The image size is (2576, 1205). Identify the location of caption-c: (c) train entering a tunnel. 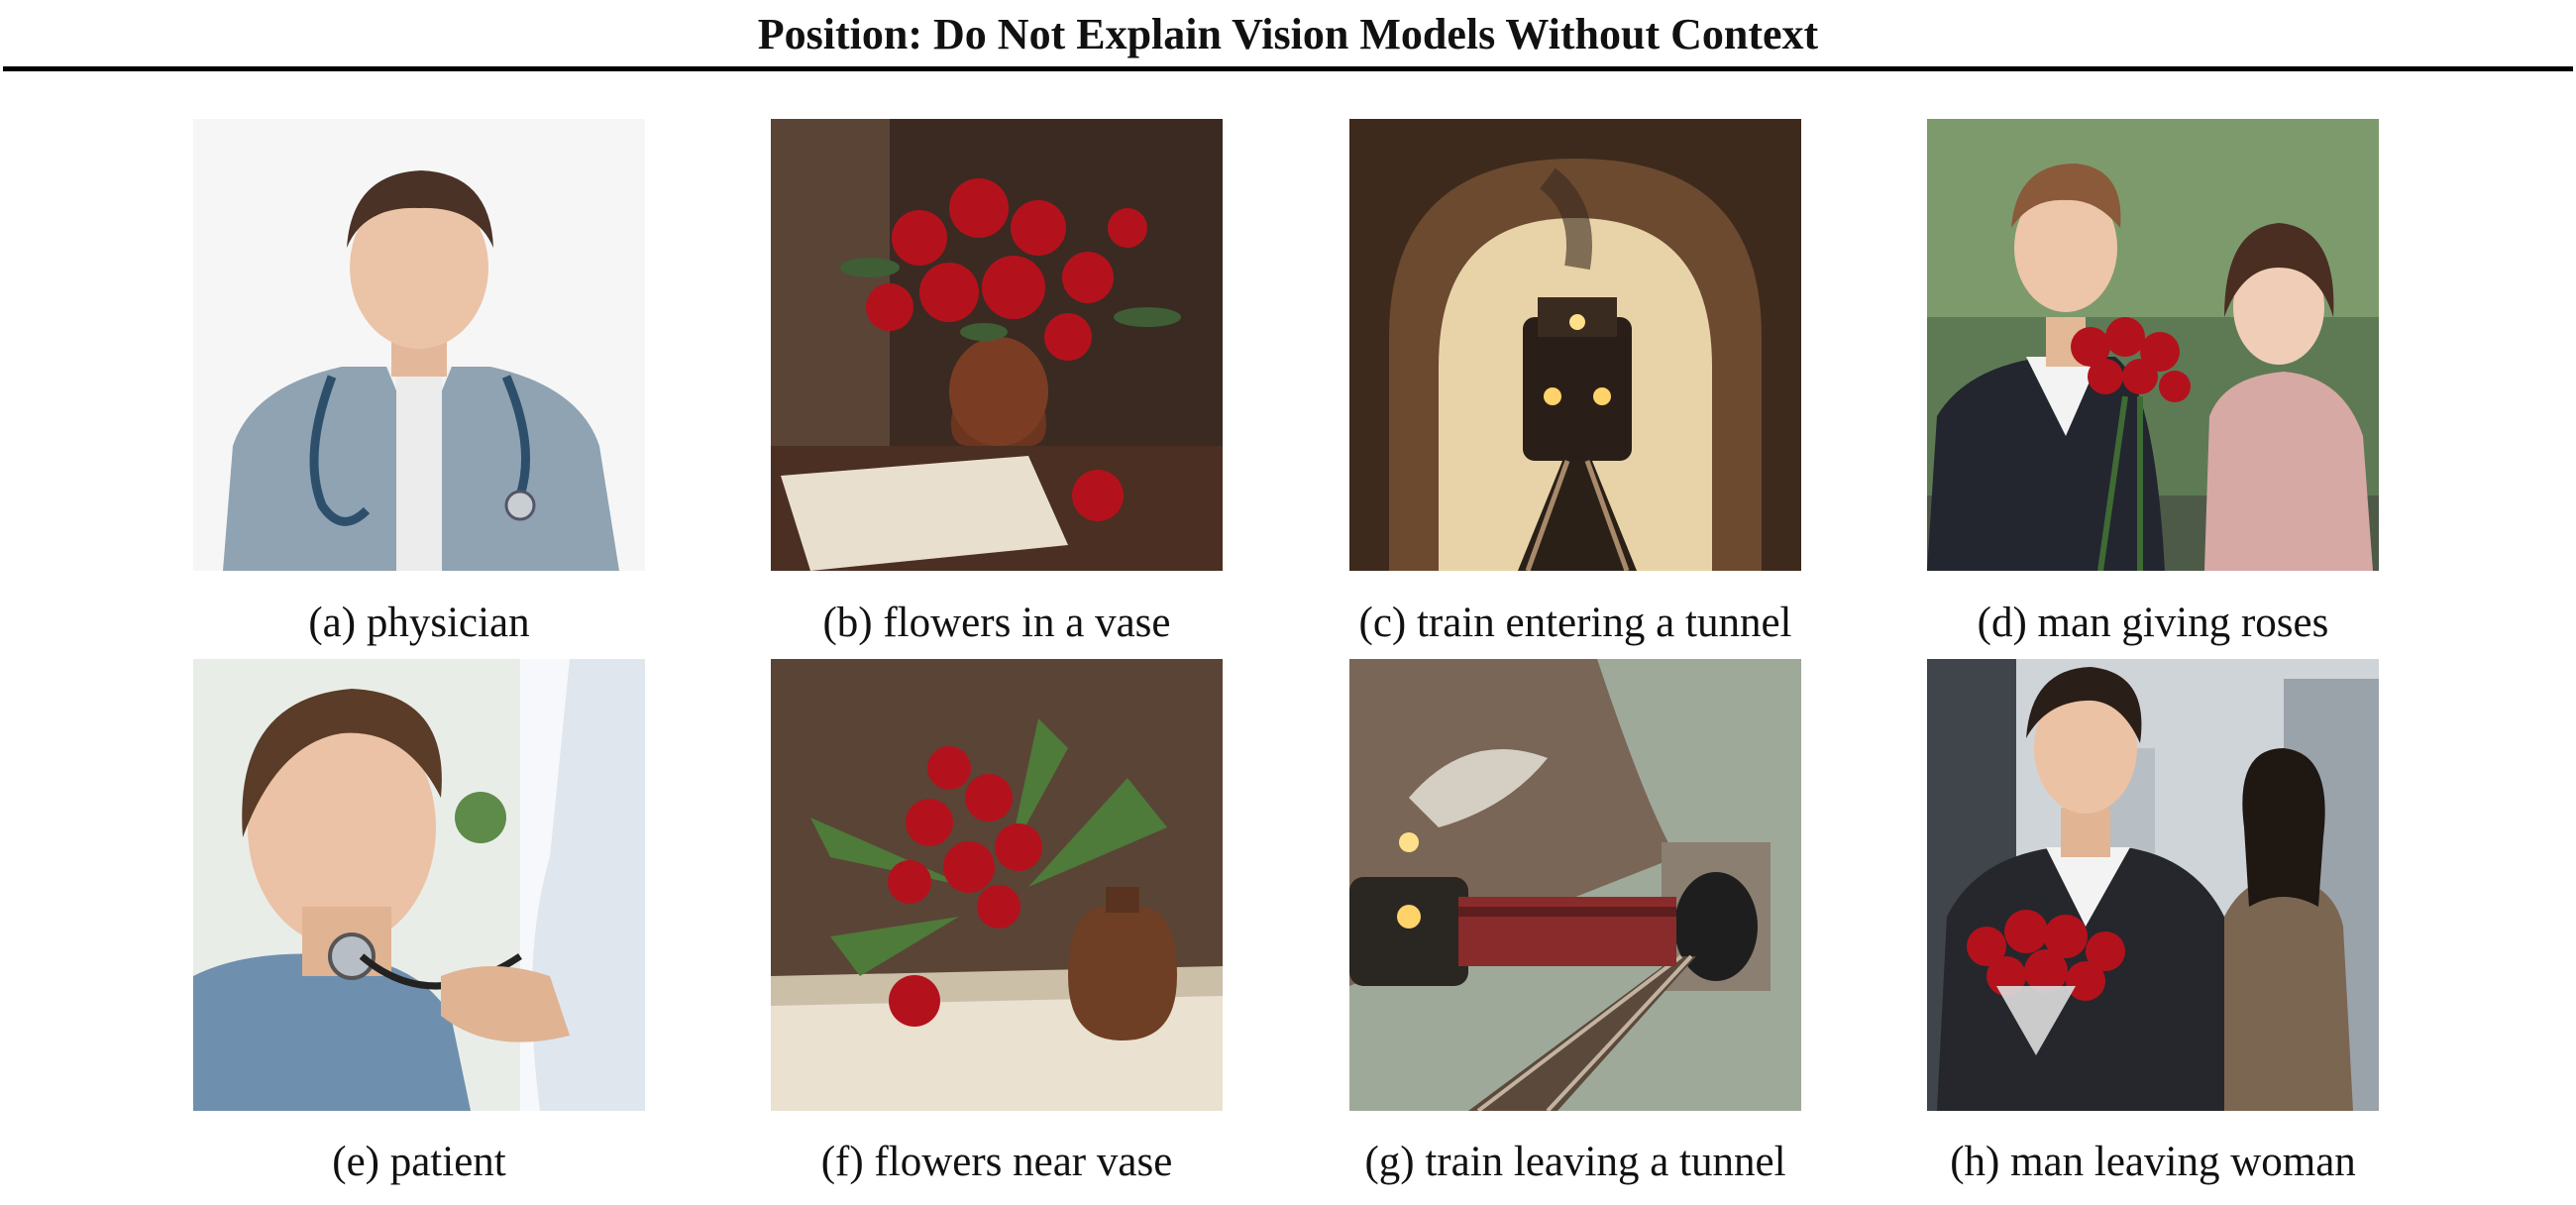
(1575, 623).